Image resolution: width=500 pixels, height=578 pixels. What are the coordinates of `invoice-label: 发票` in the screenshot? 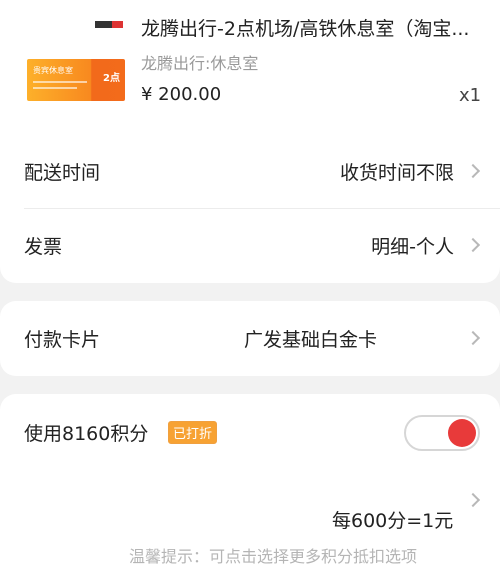 It's located at (43, 246).